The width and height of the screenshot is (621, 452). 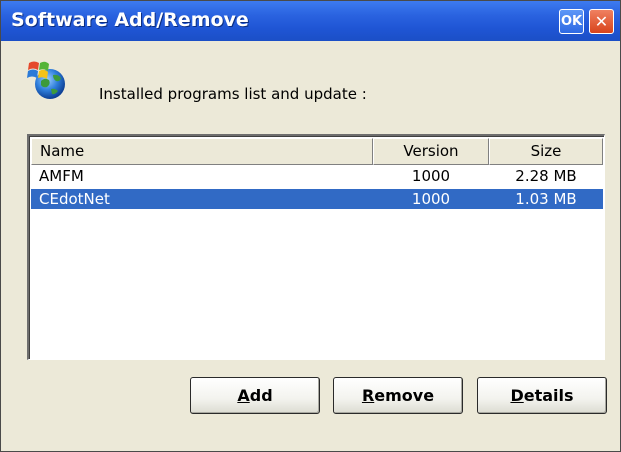 I want to click on details-label-rest: etails, so click(x=548, y=395).